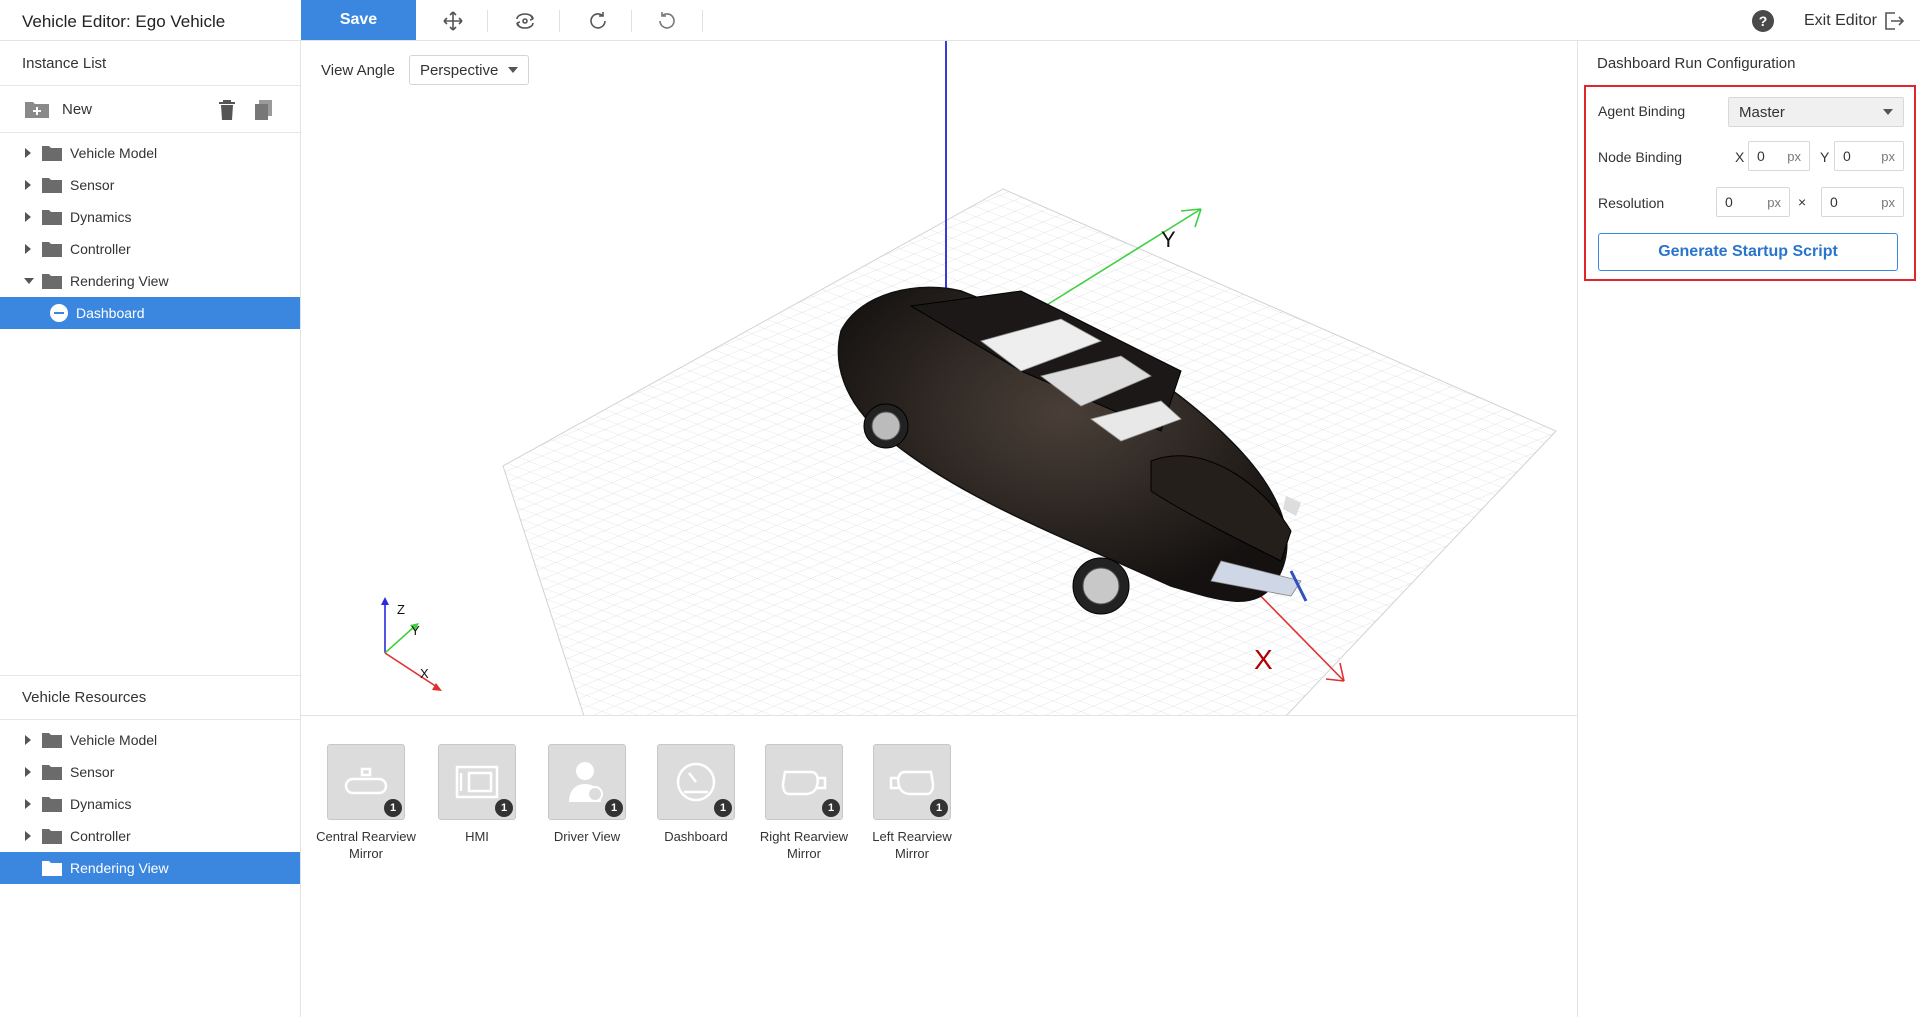  Describe the element at coordinates (1847, 156) in the screenshot. I see `node-y-value: 0` at that location.